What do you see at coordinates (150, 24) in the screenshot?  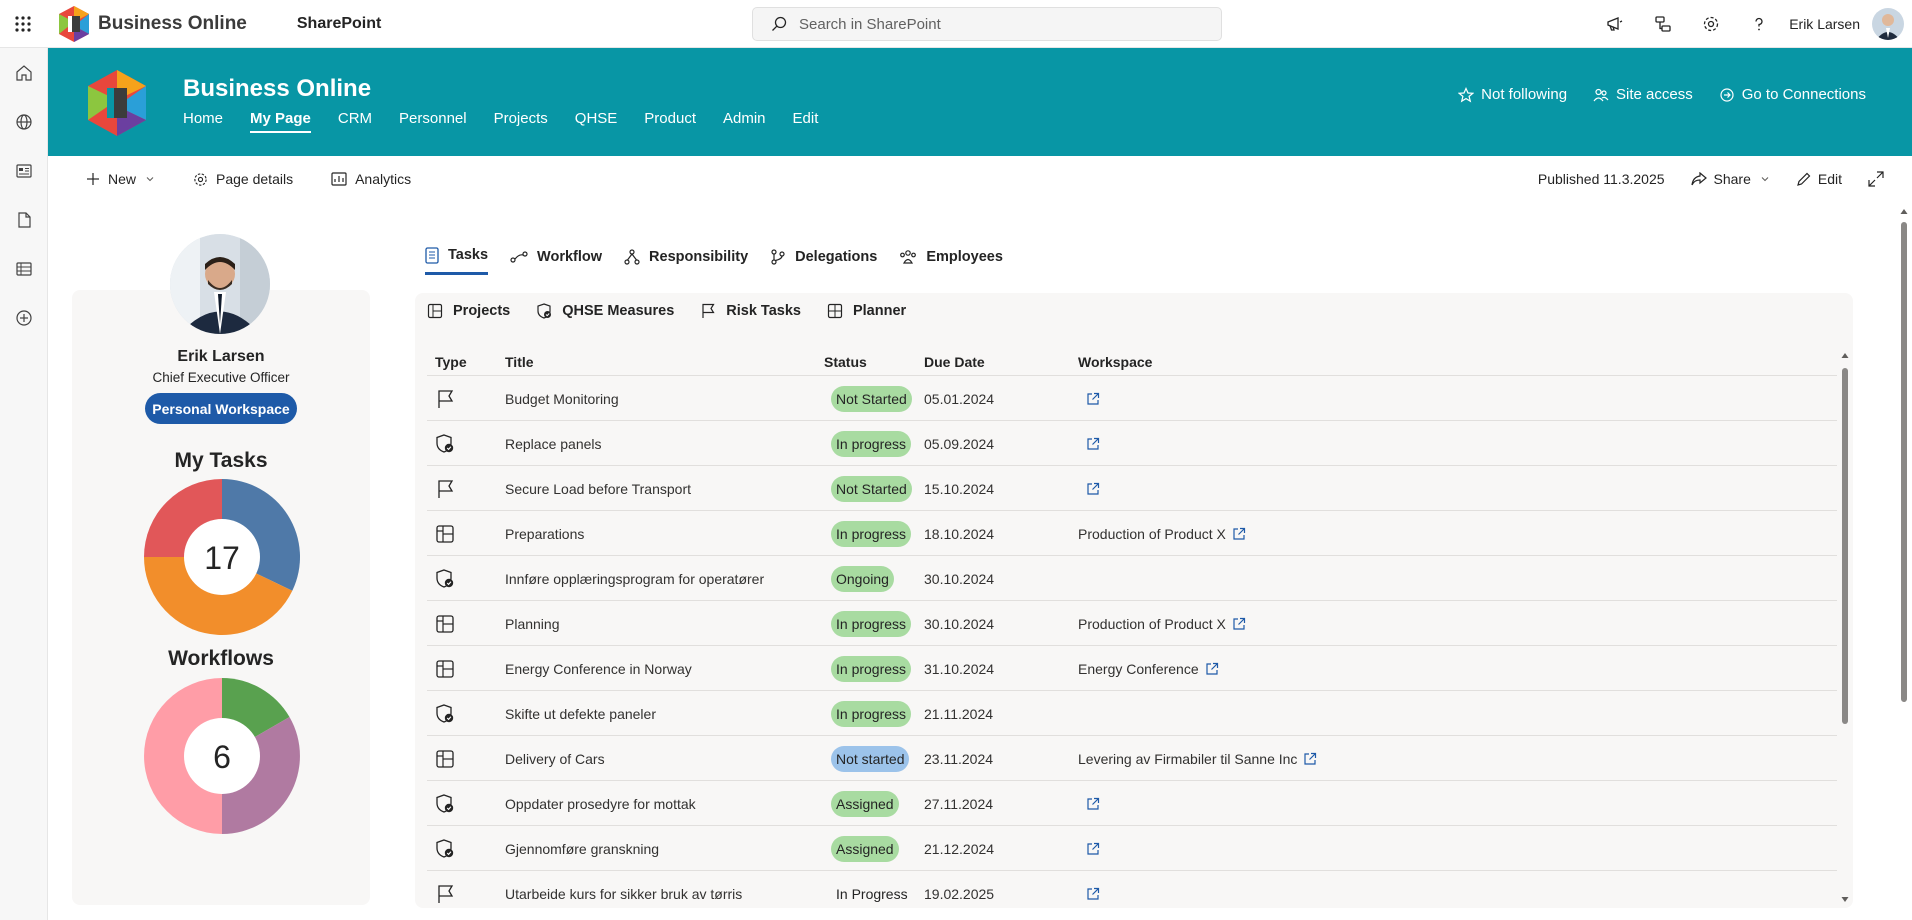 I see `brand-logo: Business Online` at bounding box center [150, 24].